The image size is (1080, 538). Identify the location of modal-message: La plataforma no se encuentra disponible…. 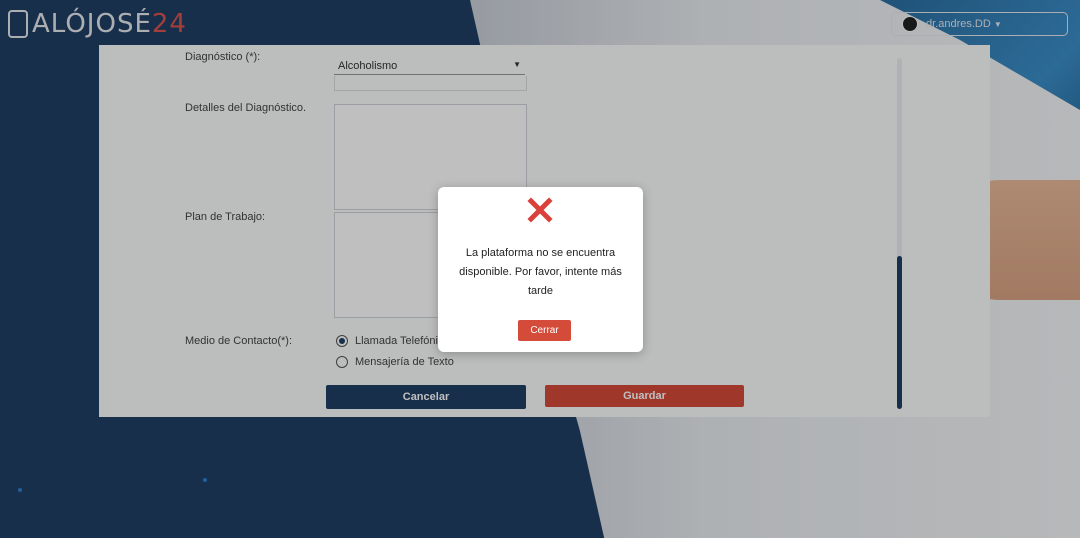
(540, 272).